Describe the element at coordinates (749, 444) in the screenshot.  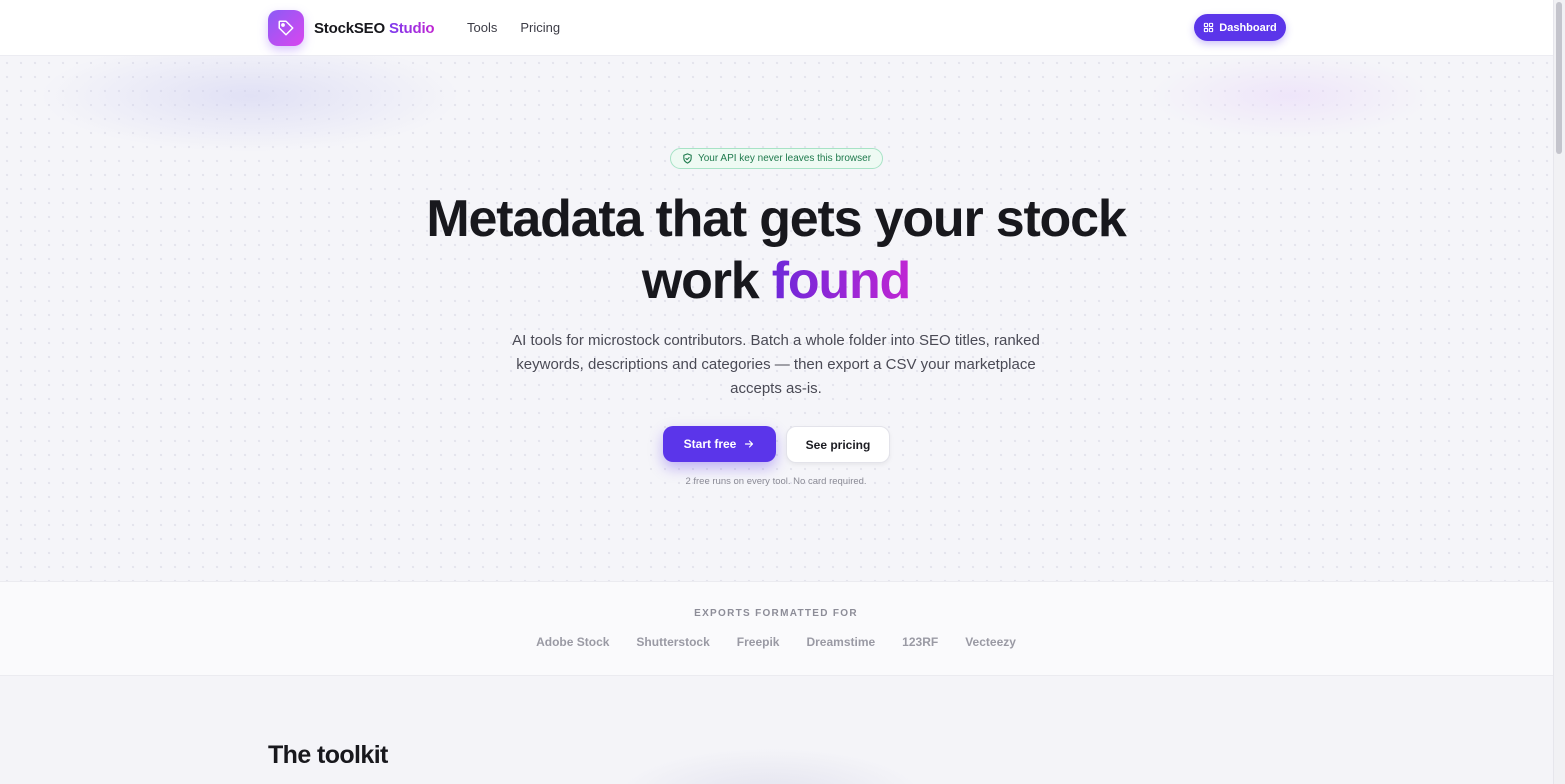
I see `arrow-right-icon` at that location.